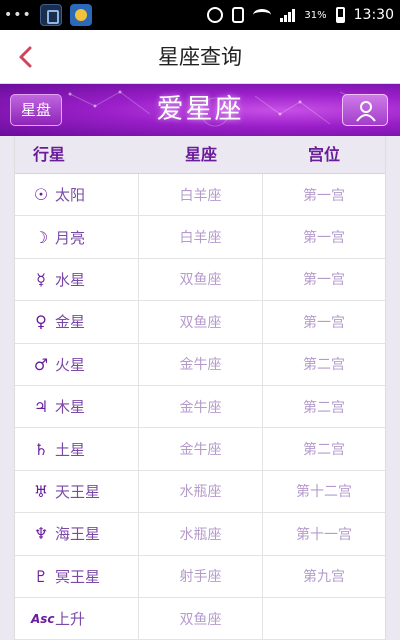 This screenshot has height=640, width=400. What do you see at coordinates (324, 534) in the screenshot?
I see `house-cell: 第十一宫` at bounding box center [324, 534].